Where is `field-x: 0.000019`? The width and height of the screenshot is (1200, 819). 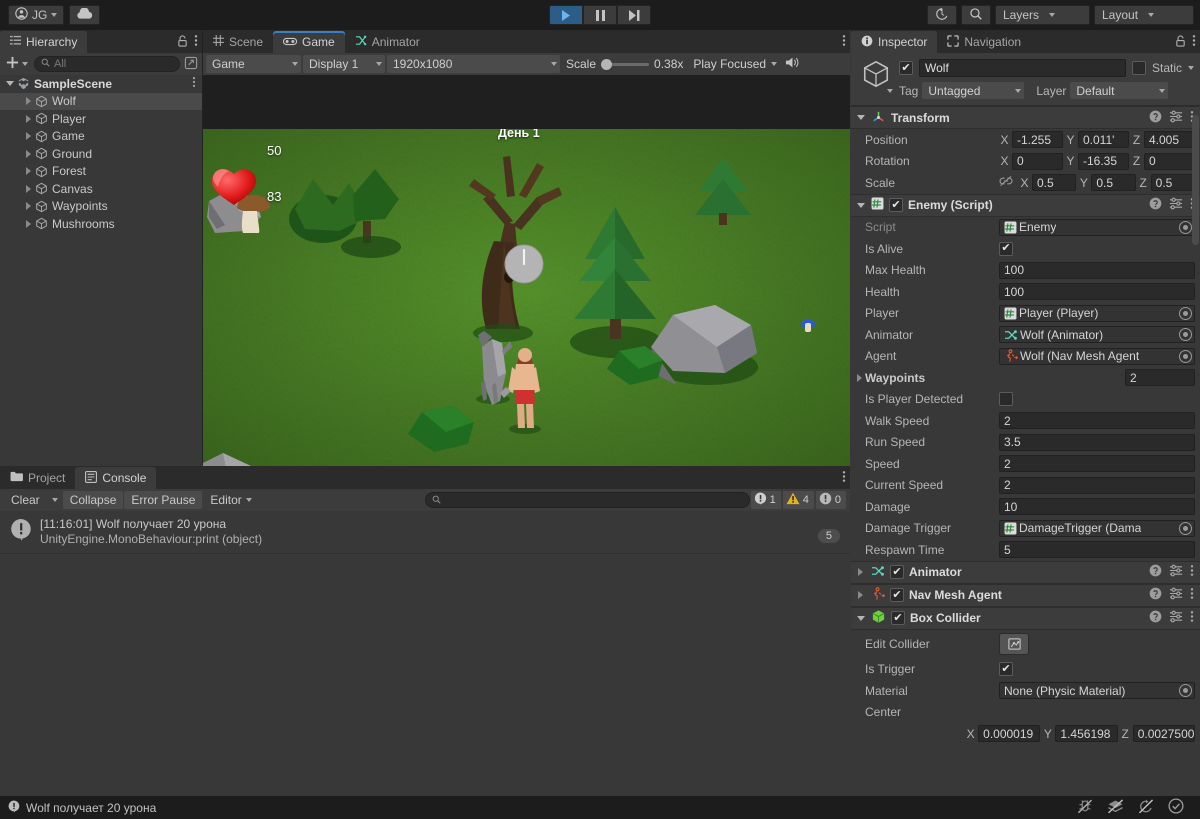
field-x: 0.000019 is located at coordinates (1009, 734).